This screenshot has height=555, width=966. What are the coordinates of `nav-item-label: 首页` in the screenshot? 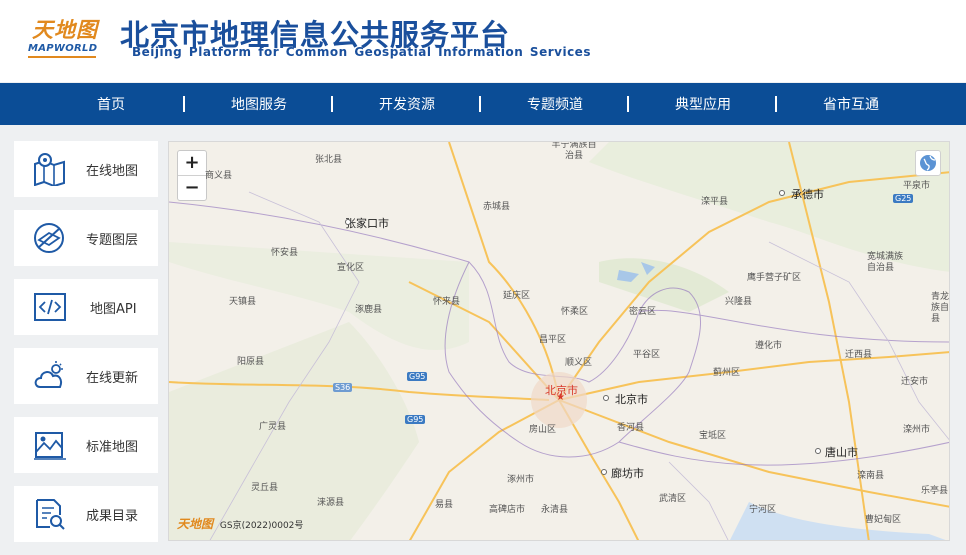 It's located at (111, 105).